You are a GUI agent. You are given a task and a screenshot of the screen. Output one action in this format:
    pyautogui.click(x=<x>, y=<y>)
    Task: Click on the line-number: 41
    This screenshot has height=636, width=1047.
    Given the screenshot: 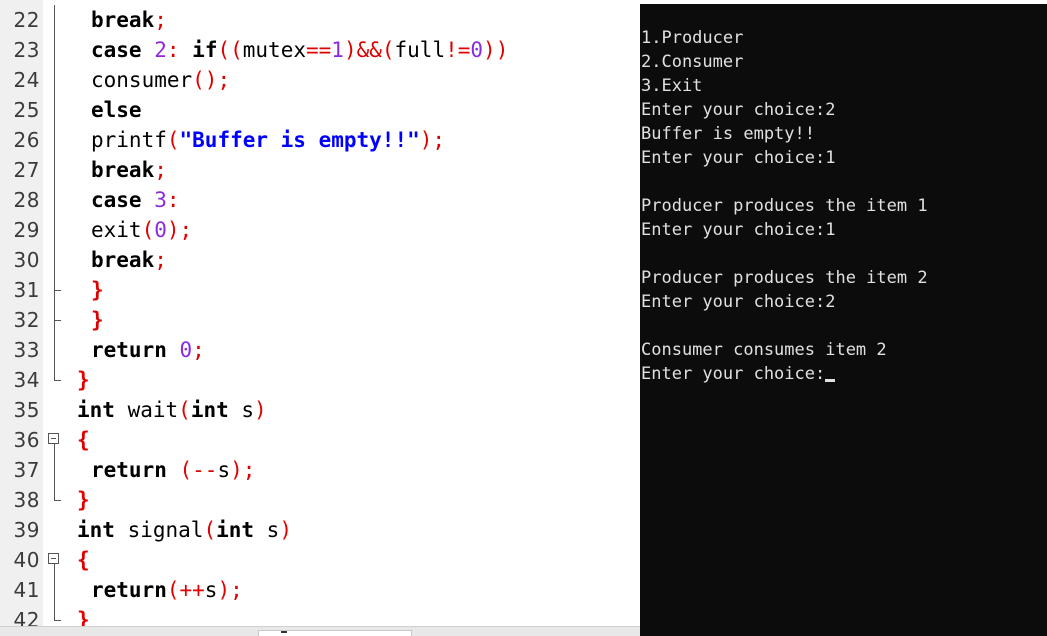 What is the action you would take?
    pyautogui.click(x=26, y=590)
    